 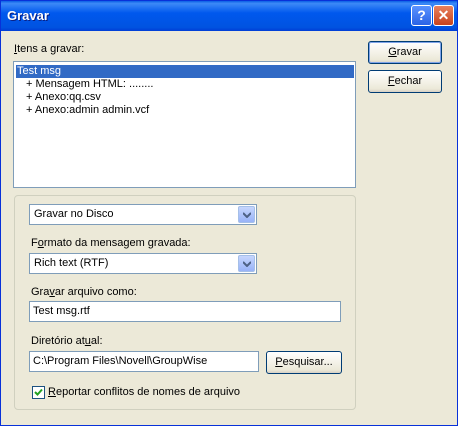 What do you see at coordinates (74, 214) in the screenshot?
I see `destination-value: Gravar no Disco` at bounding box center [74, 214].